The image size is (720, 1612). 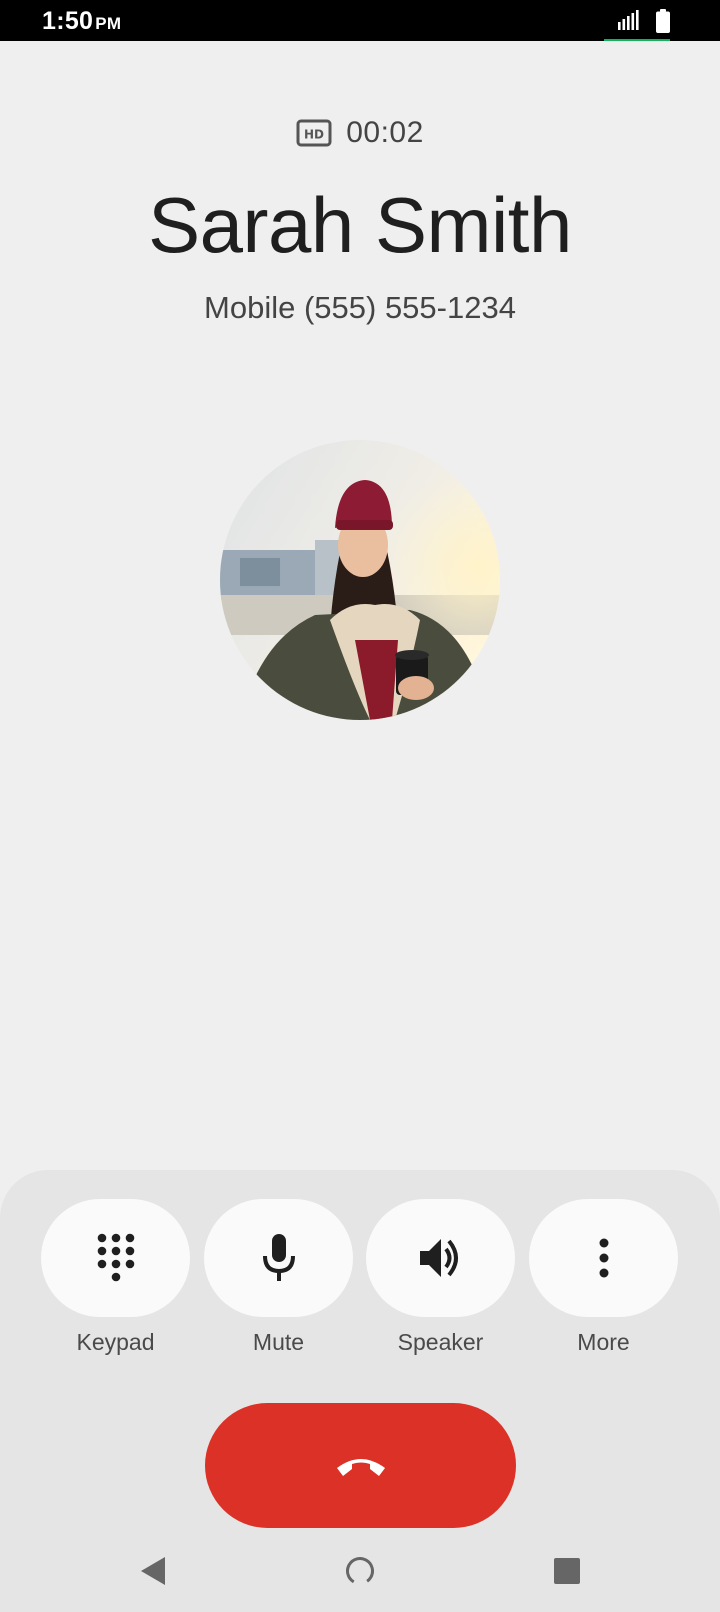 I want to click on mute-control: Mute, so click(x=278, y=1277).